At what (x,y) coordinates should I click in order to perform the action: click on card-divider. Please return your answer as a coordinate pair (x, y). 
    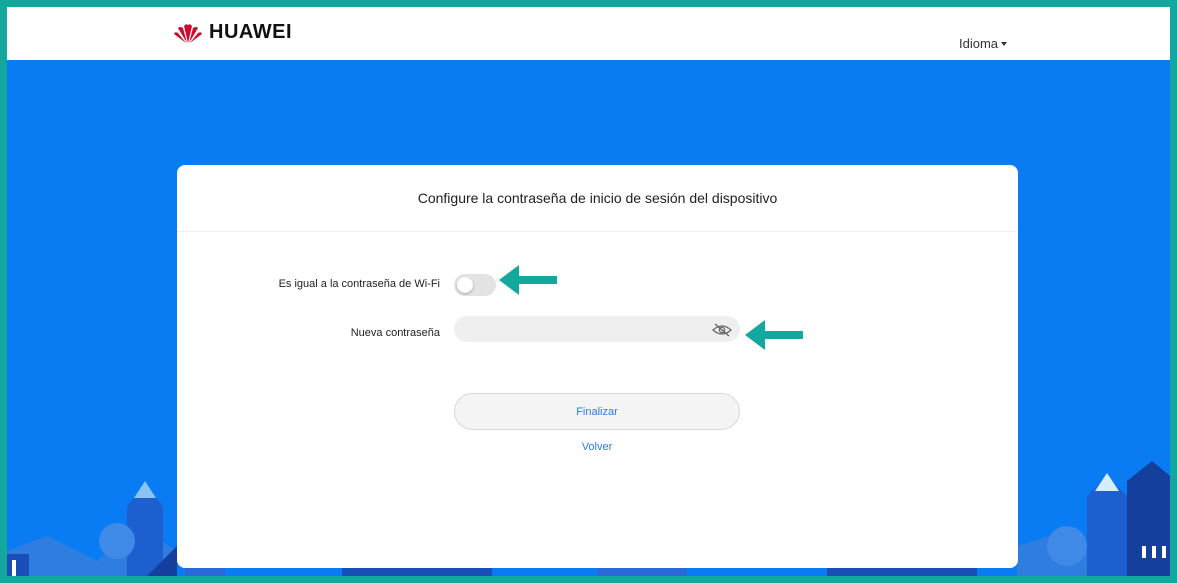
    Looking at the image, I should click on (597, 231).